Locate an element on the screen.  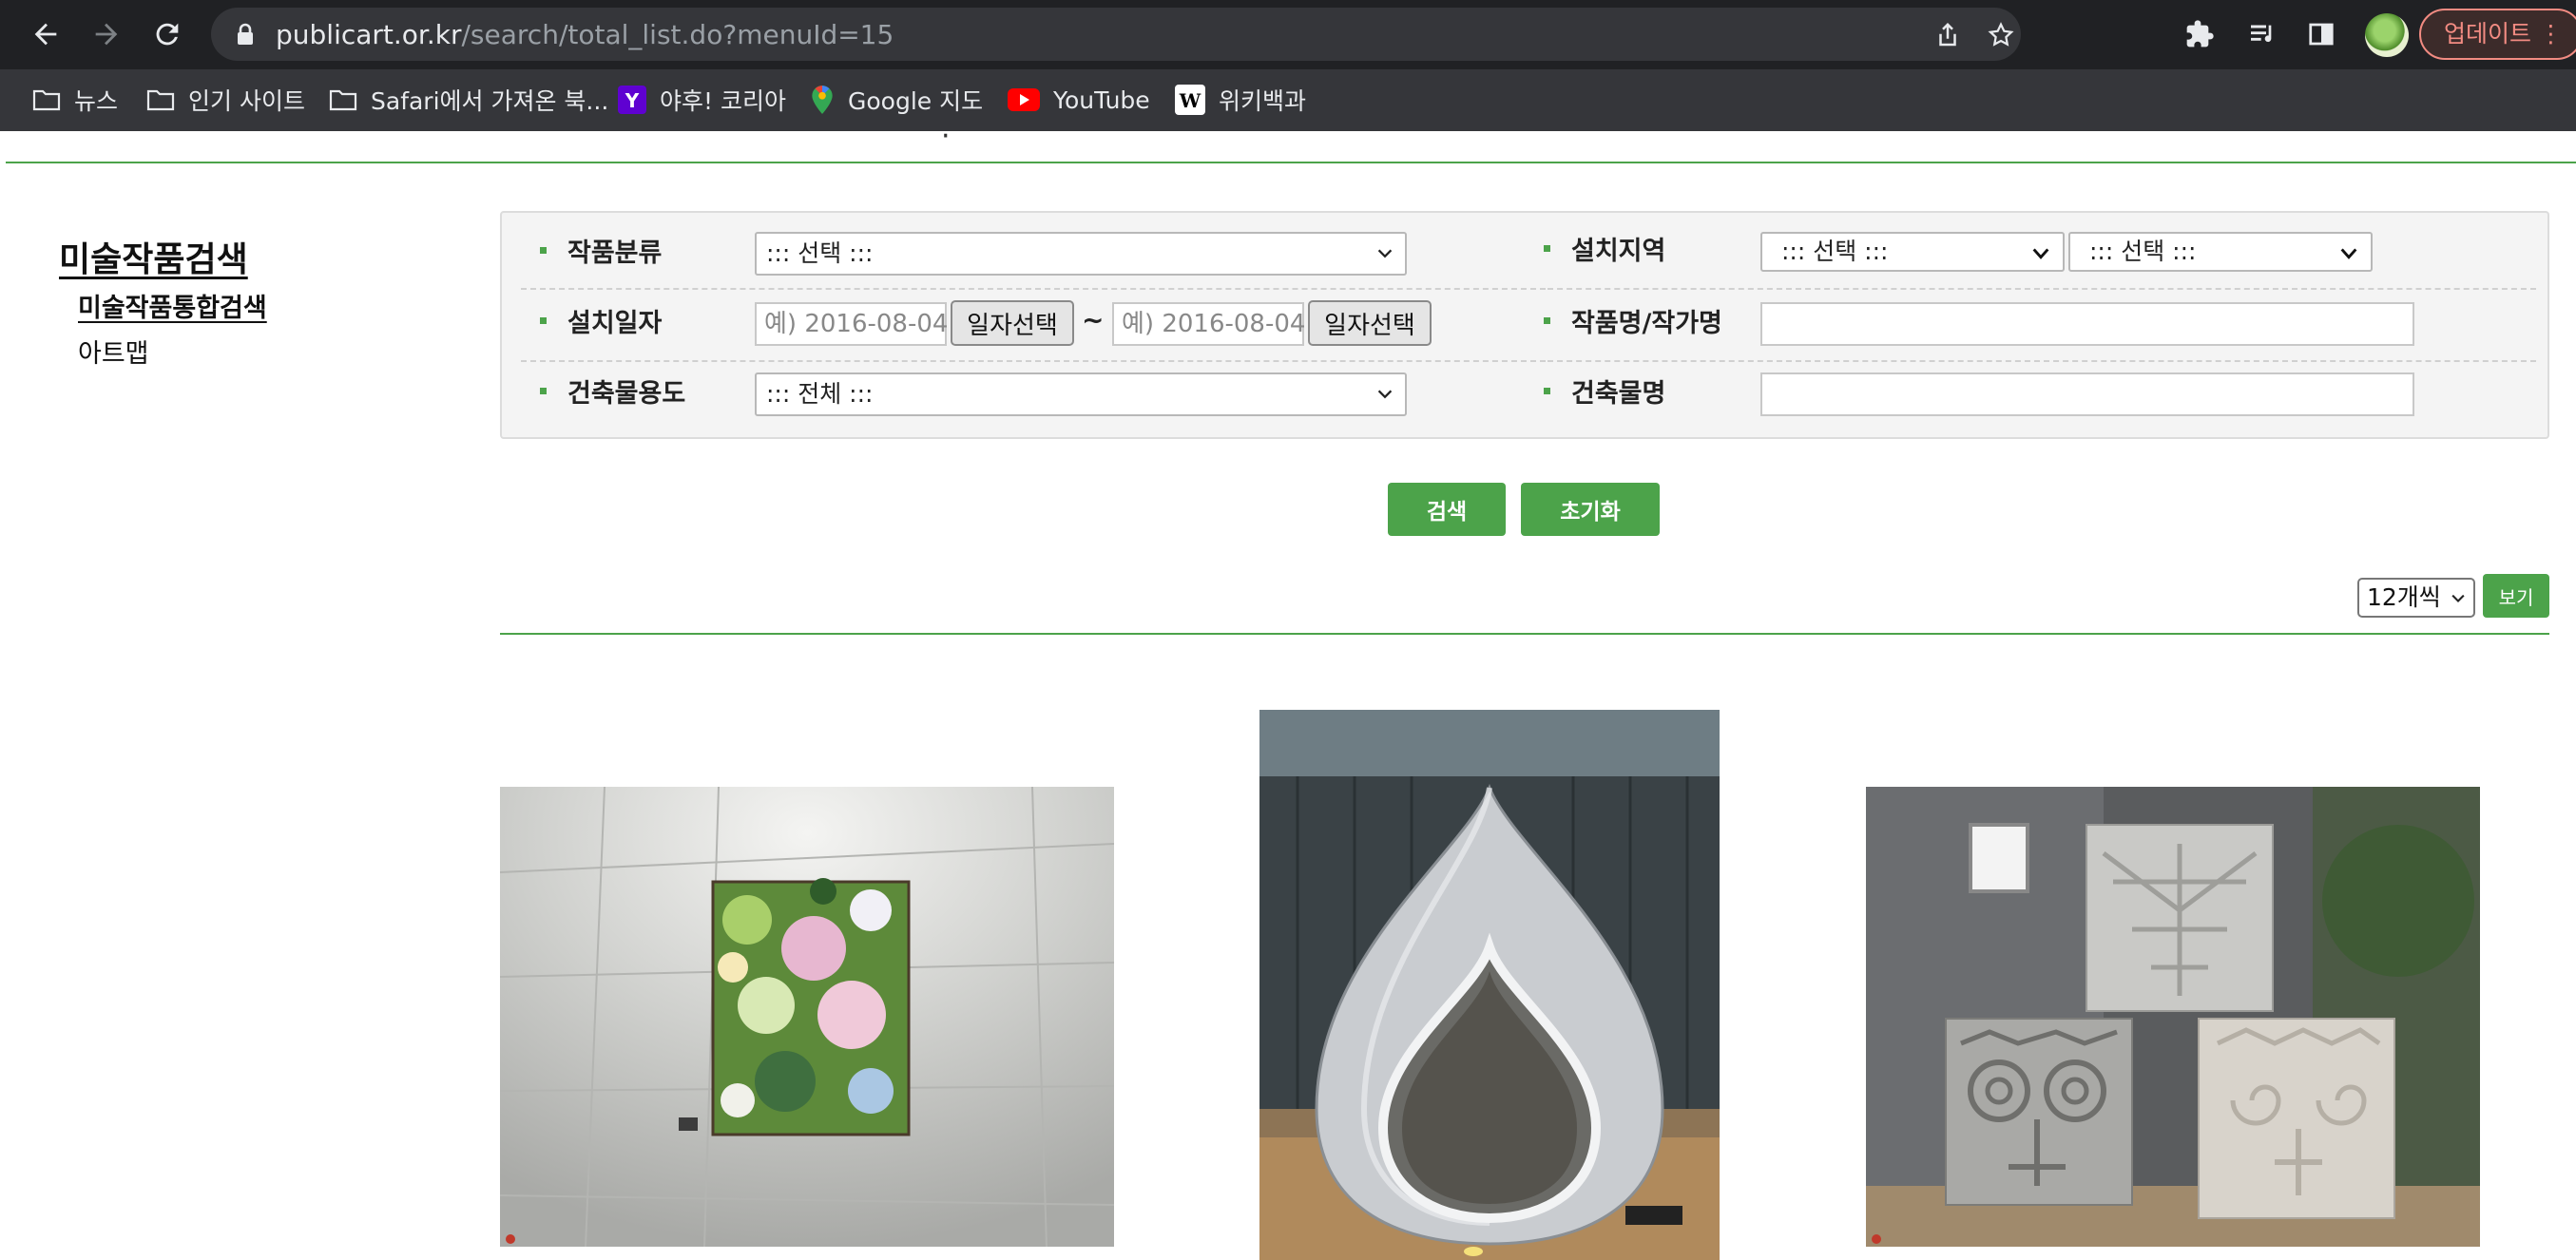
reload-icon is located at coordinates (167, 34).